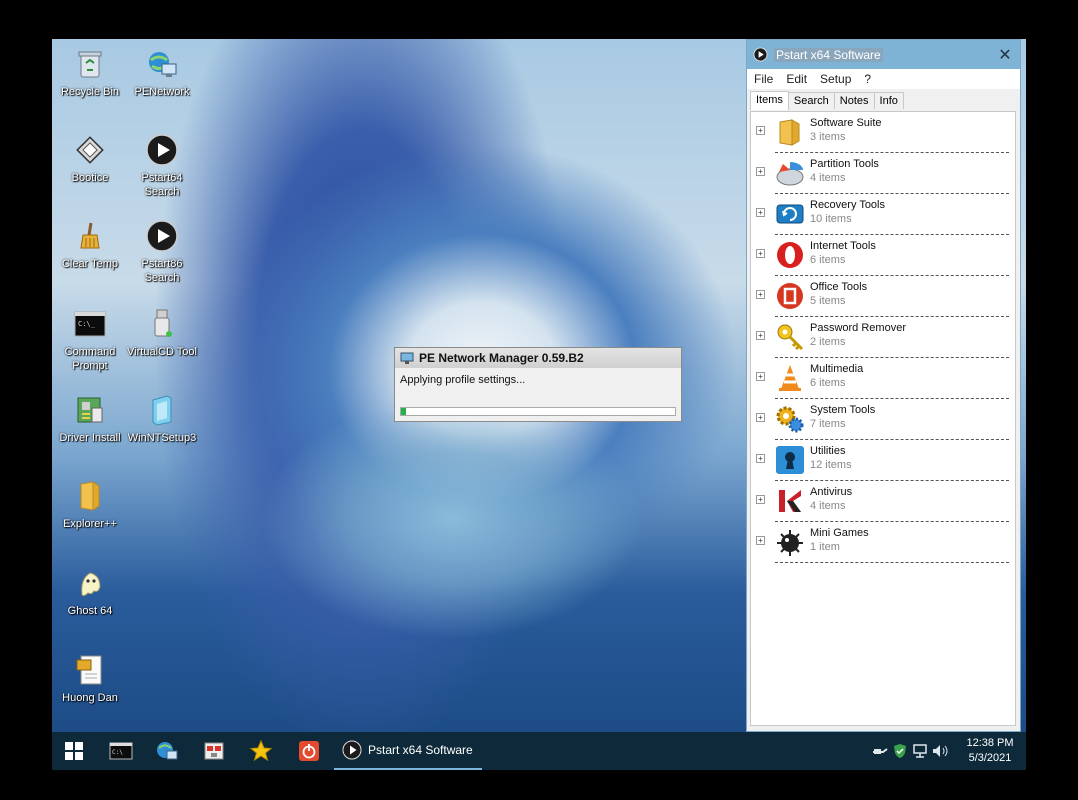  What do you see at coordinates (883, 132) in the screenshot?
I see `list-item: + Software Suite 3 items` at bounding box center [883, 132].